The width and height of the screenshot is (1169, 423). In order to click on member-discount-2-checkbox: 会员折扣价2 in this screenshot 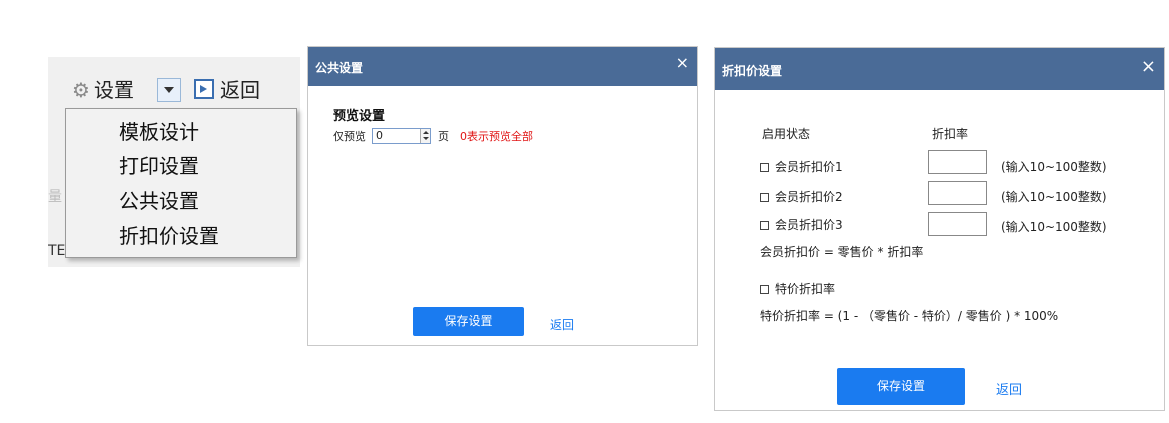, I will do `click(801, 196)`.